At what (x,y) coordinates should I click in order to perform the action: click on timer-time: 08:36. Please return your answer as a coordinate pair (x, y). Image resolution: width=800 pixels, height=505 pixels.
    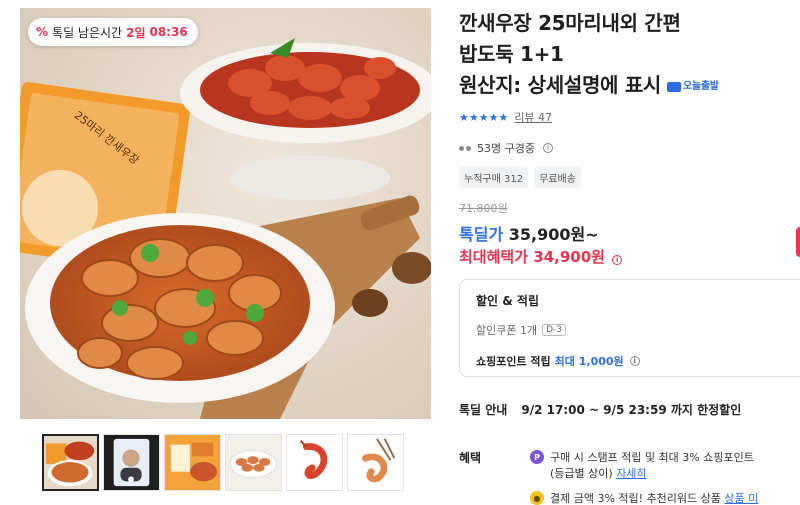
    Looking at the image, I should click on (168, 32).